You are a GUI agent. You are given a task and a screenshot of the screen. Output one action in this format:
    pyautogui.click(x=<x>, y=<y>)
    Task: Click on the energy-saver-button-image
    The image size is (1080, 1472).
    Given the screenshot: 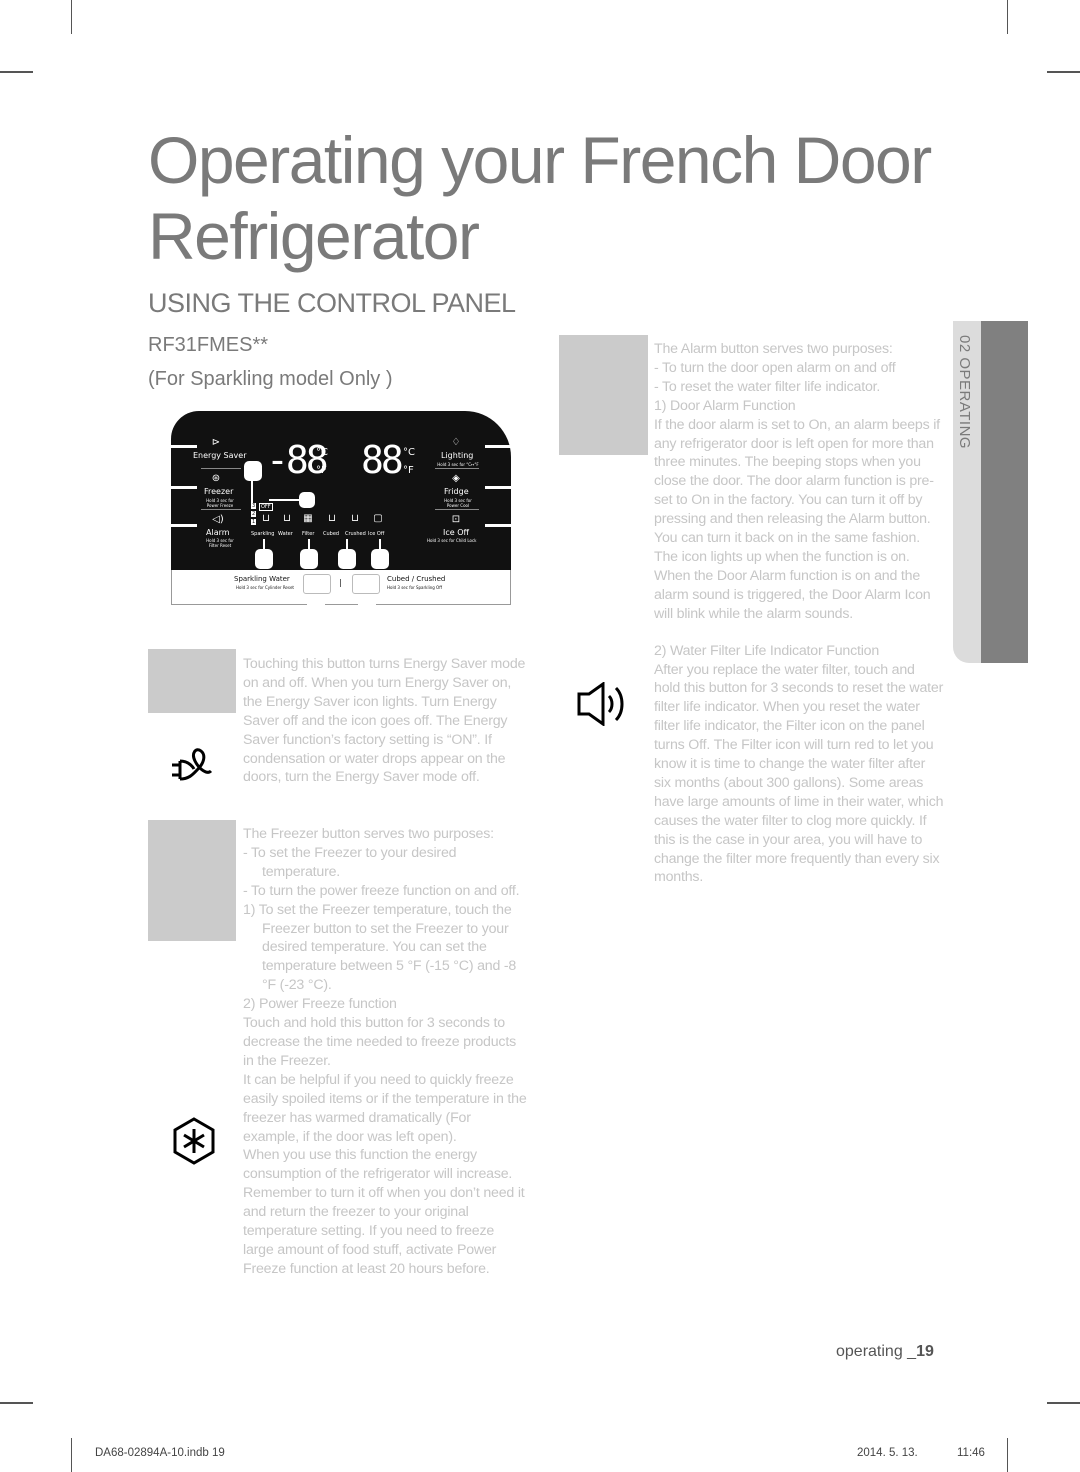 What is the action you would take?
    pyautogui.click(x=192, y=681)
    